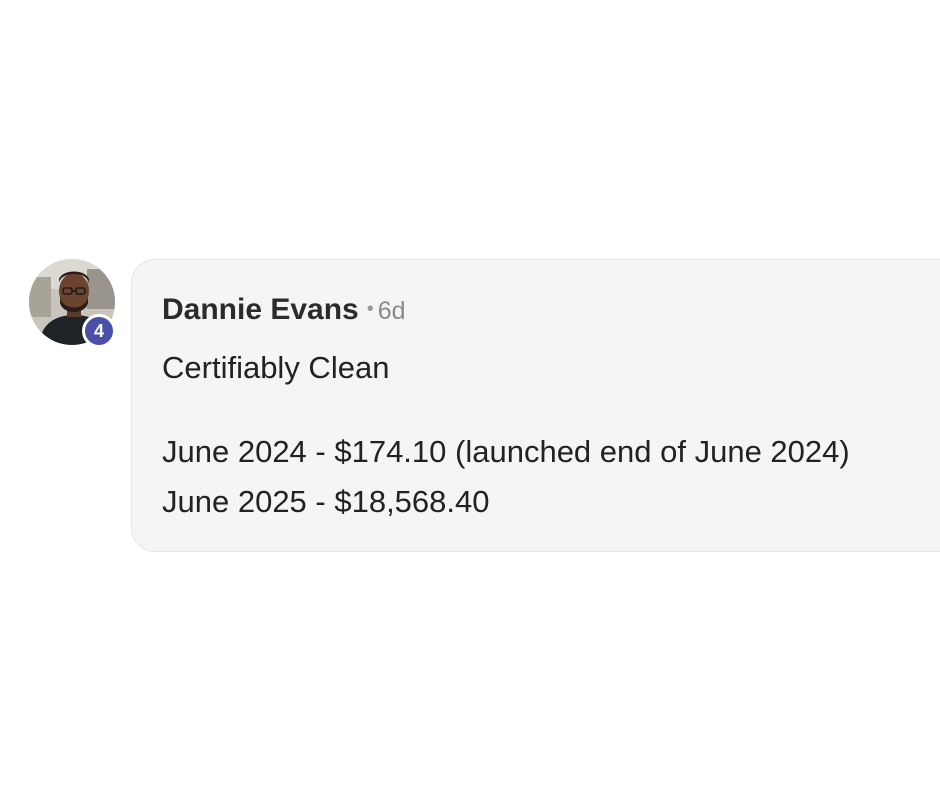 Image resolution: width=940 pixels, height=788 pixels. I want to click on comment-title-line: Certifiably Clean, so click(276, 367).